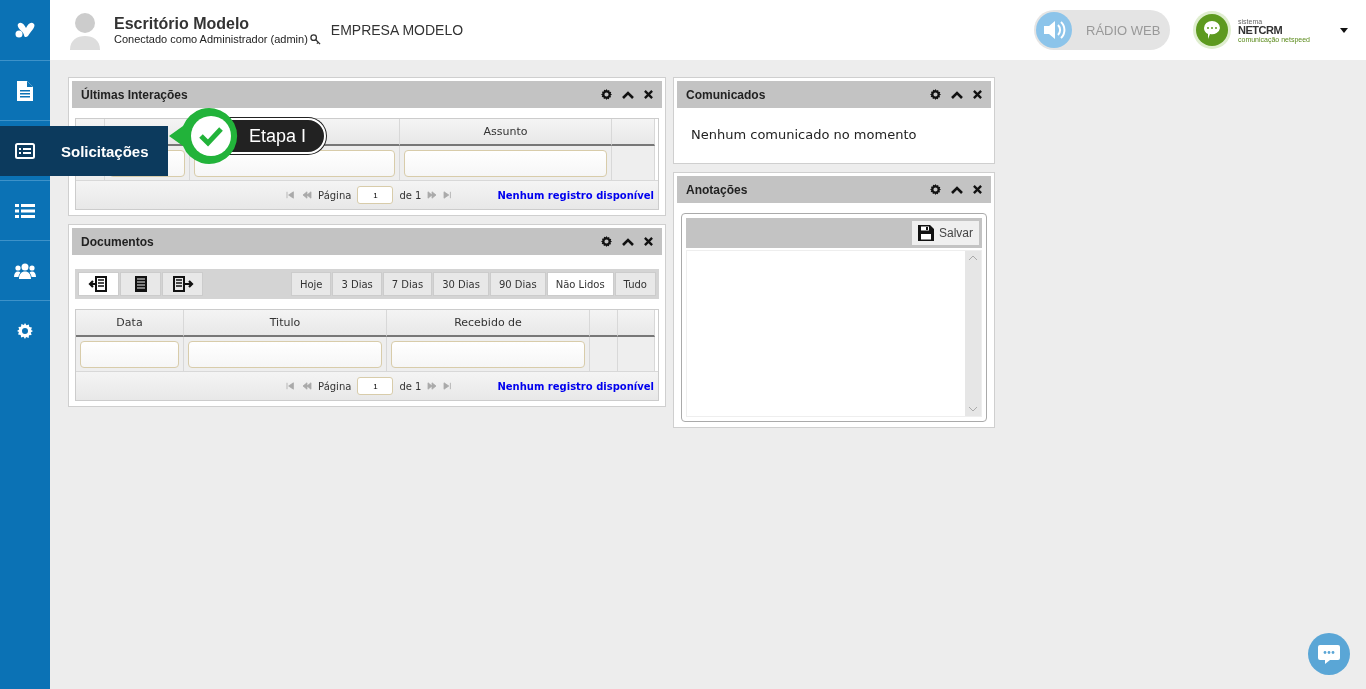  What do you see at coordinates (315, 39) in the screenshot?
I see `key-icon` at bounding box center [315, 39].